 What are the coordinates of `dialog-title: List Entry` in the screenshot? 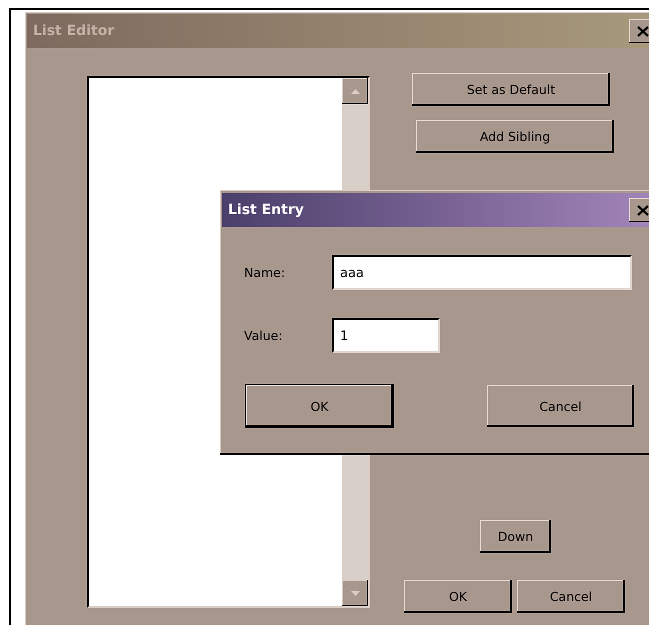 It's located at (266, 210).